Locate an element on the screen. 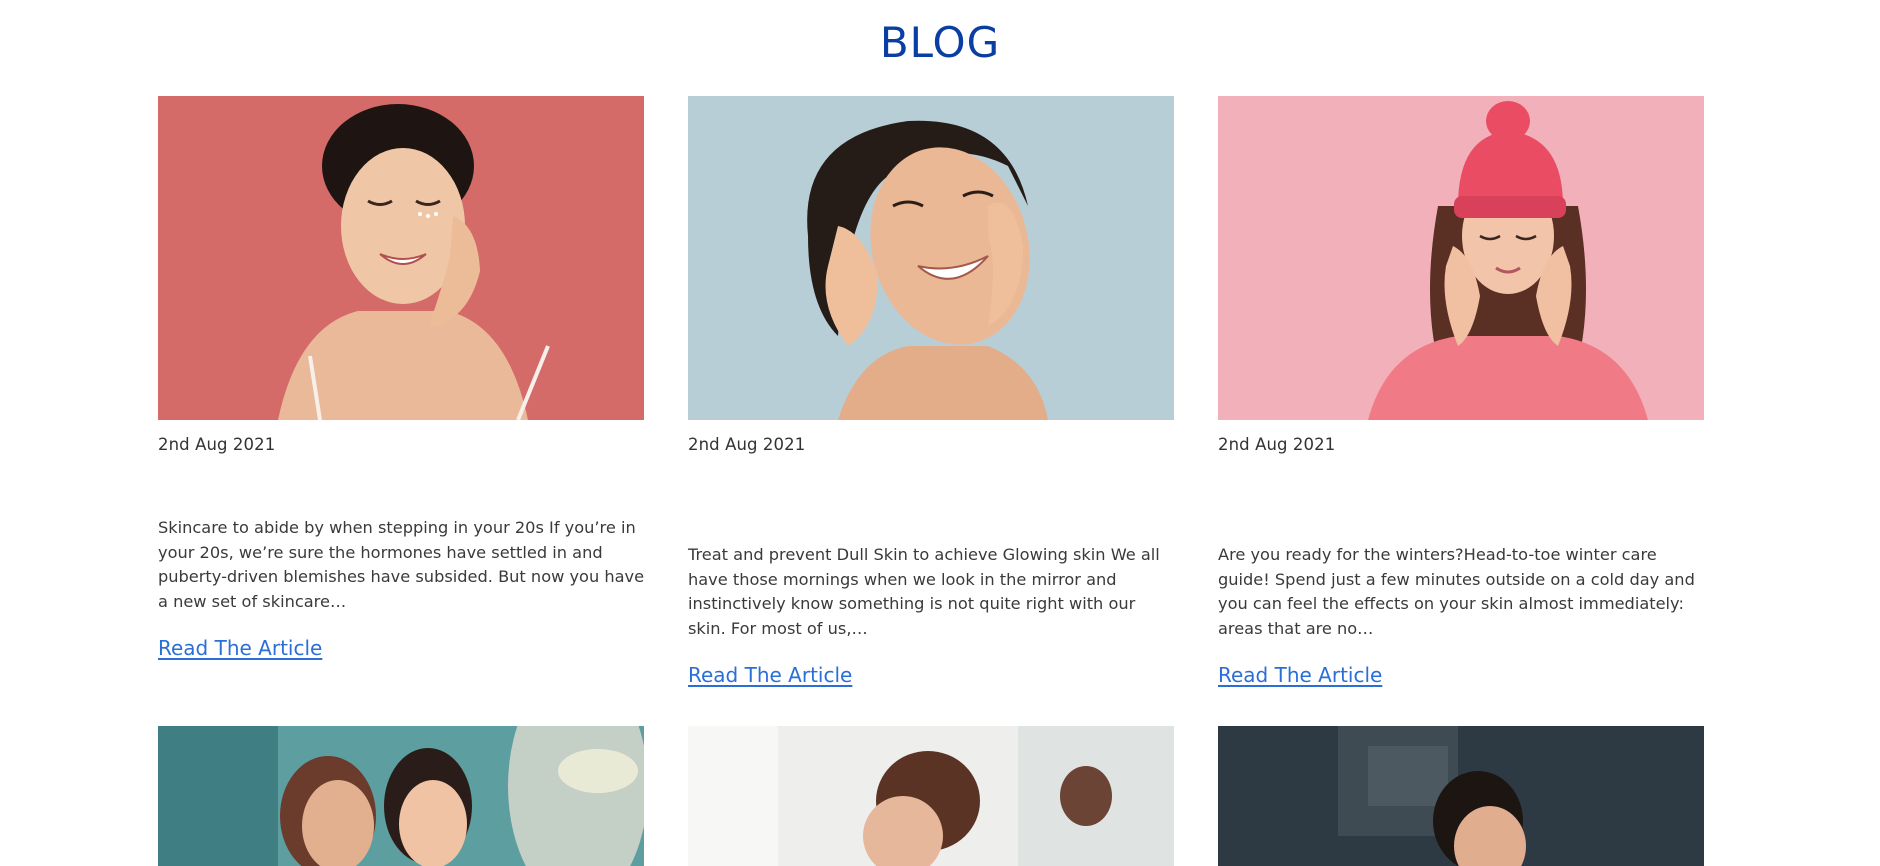  read-article-link-3: Read The Article is located at coordinates (1300, 675).